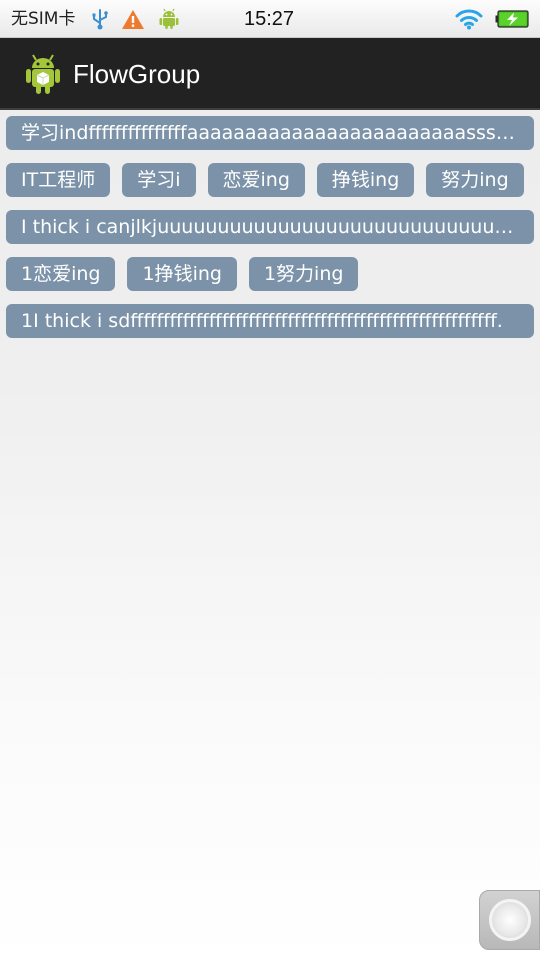 This screenshot has height=960, width=540. What do you see at coordinates (58, 180) in the screenshot?
I see `tag-item: IT工程师` at bounding box center [58, 180].